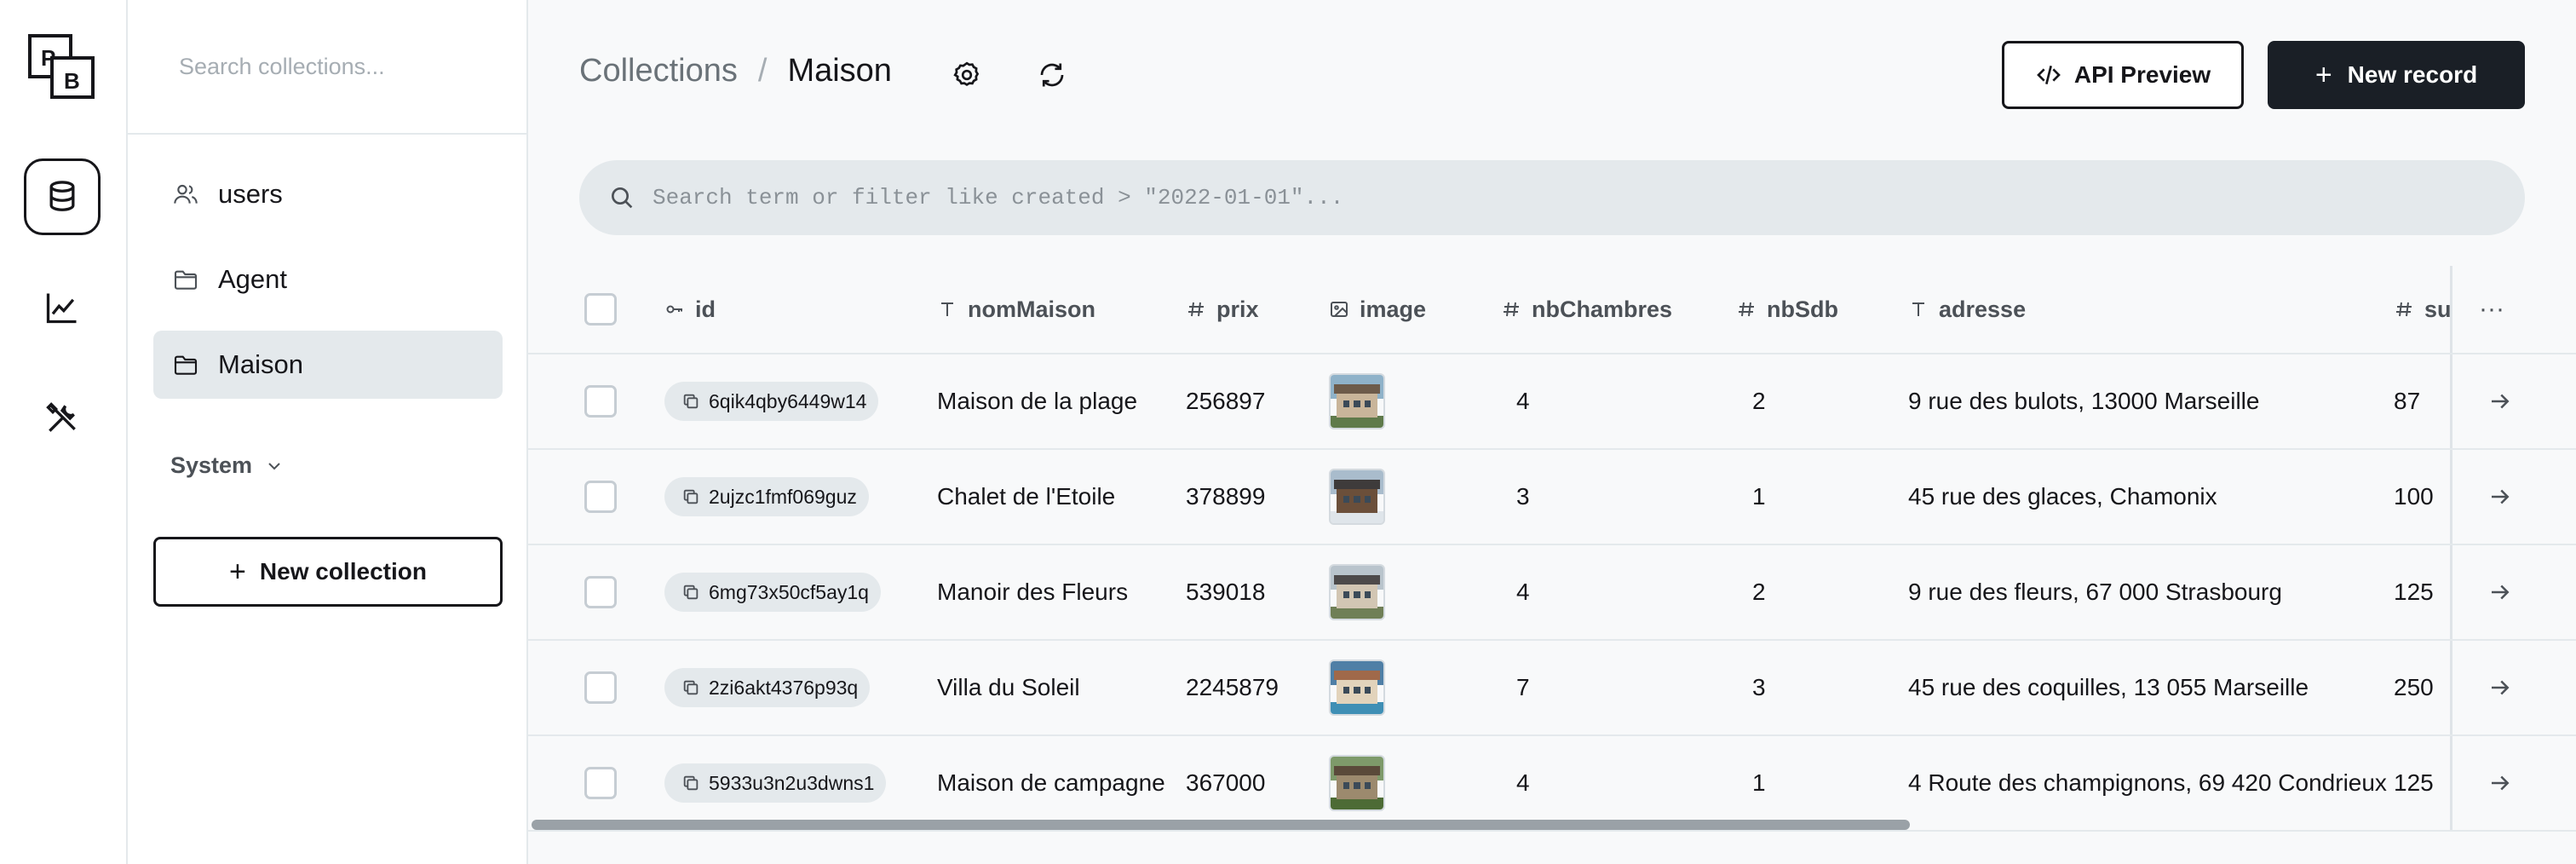  I want to click on cell-nbChambres: 7, so click(1523, 687).